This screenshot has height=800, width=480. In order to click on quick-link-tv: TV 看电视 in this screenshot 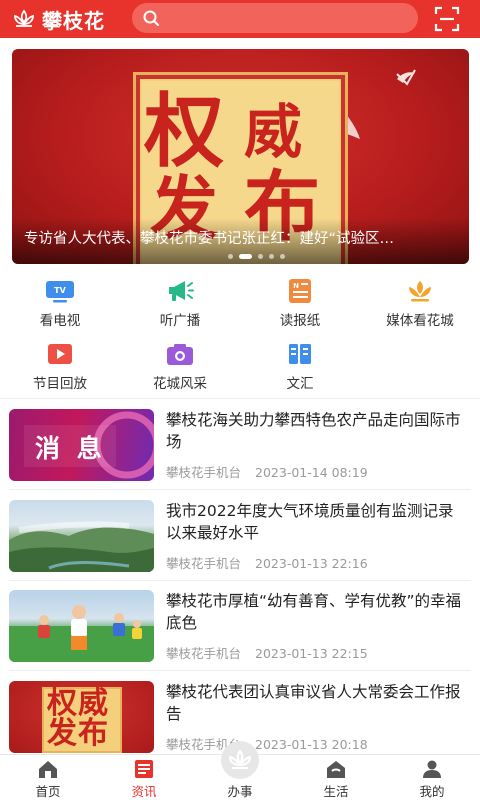, I will do `click(60, 304)`.